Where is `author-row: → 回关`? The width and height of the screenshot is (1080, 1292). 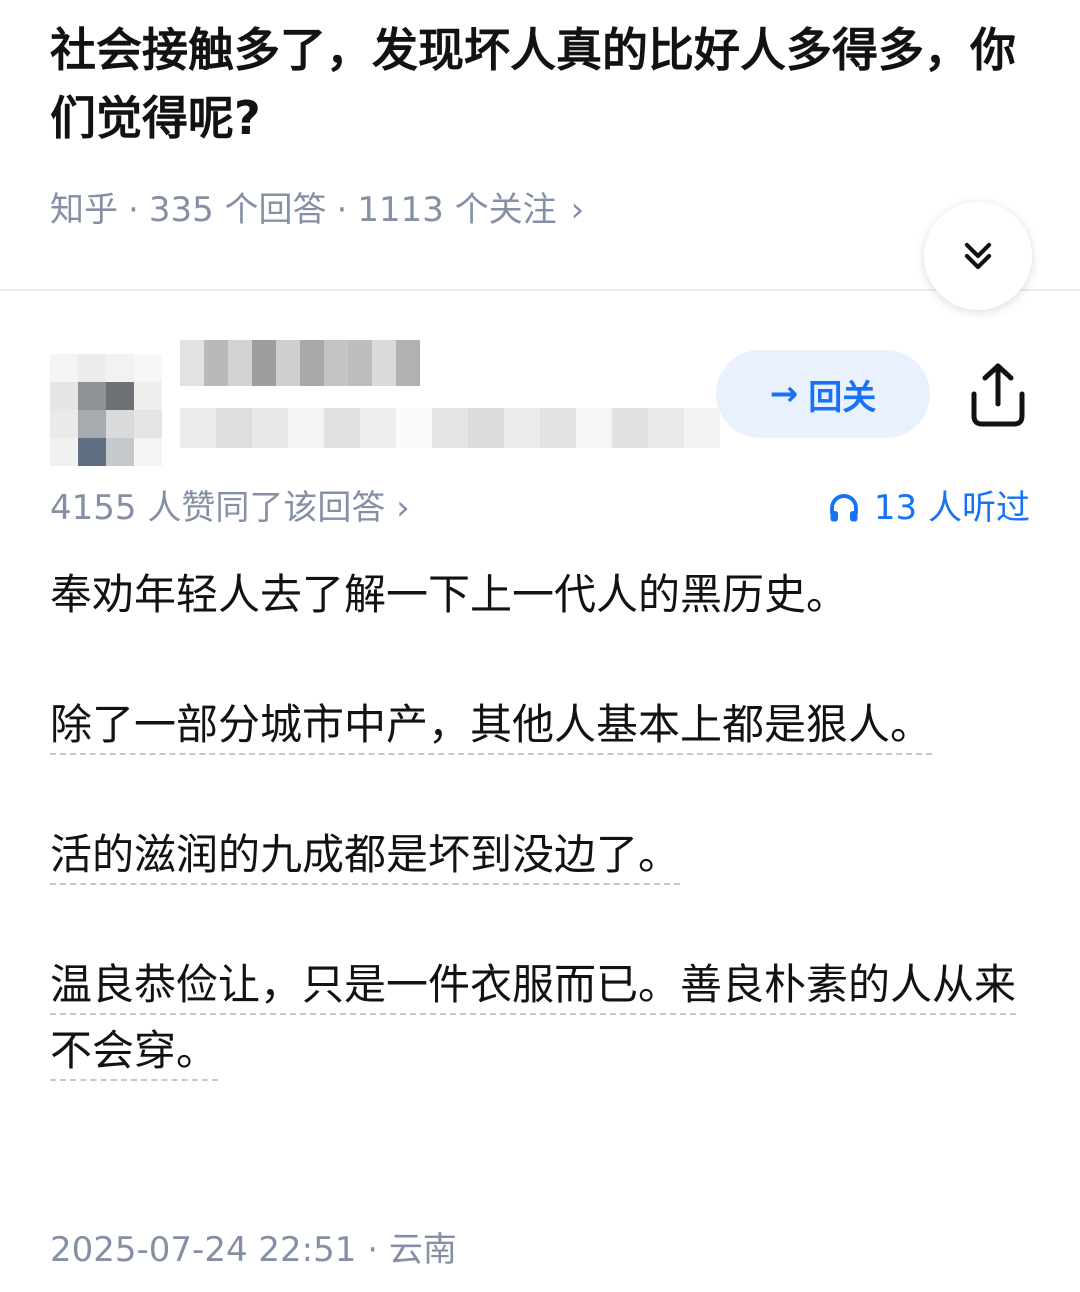 author-row: → 回关 is located at coordinates (540, 398).